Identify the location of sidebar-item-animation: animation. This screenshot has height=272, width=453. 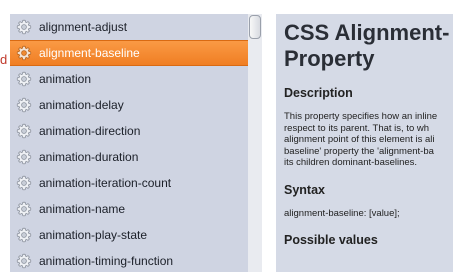
(129, 79).